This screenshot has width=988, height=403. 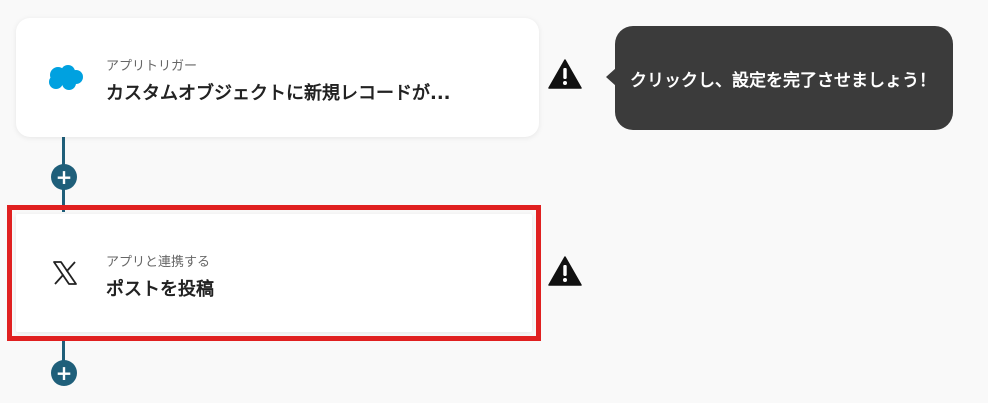 I want to click on tooltip-text: クリックし、設定を完了させましょう！, so click(x=783, y=80).